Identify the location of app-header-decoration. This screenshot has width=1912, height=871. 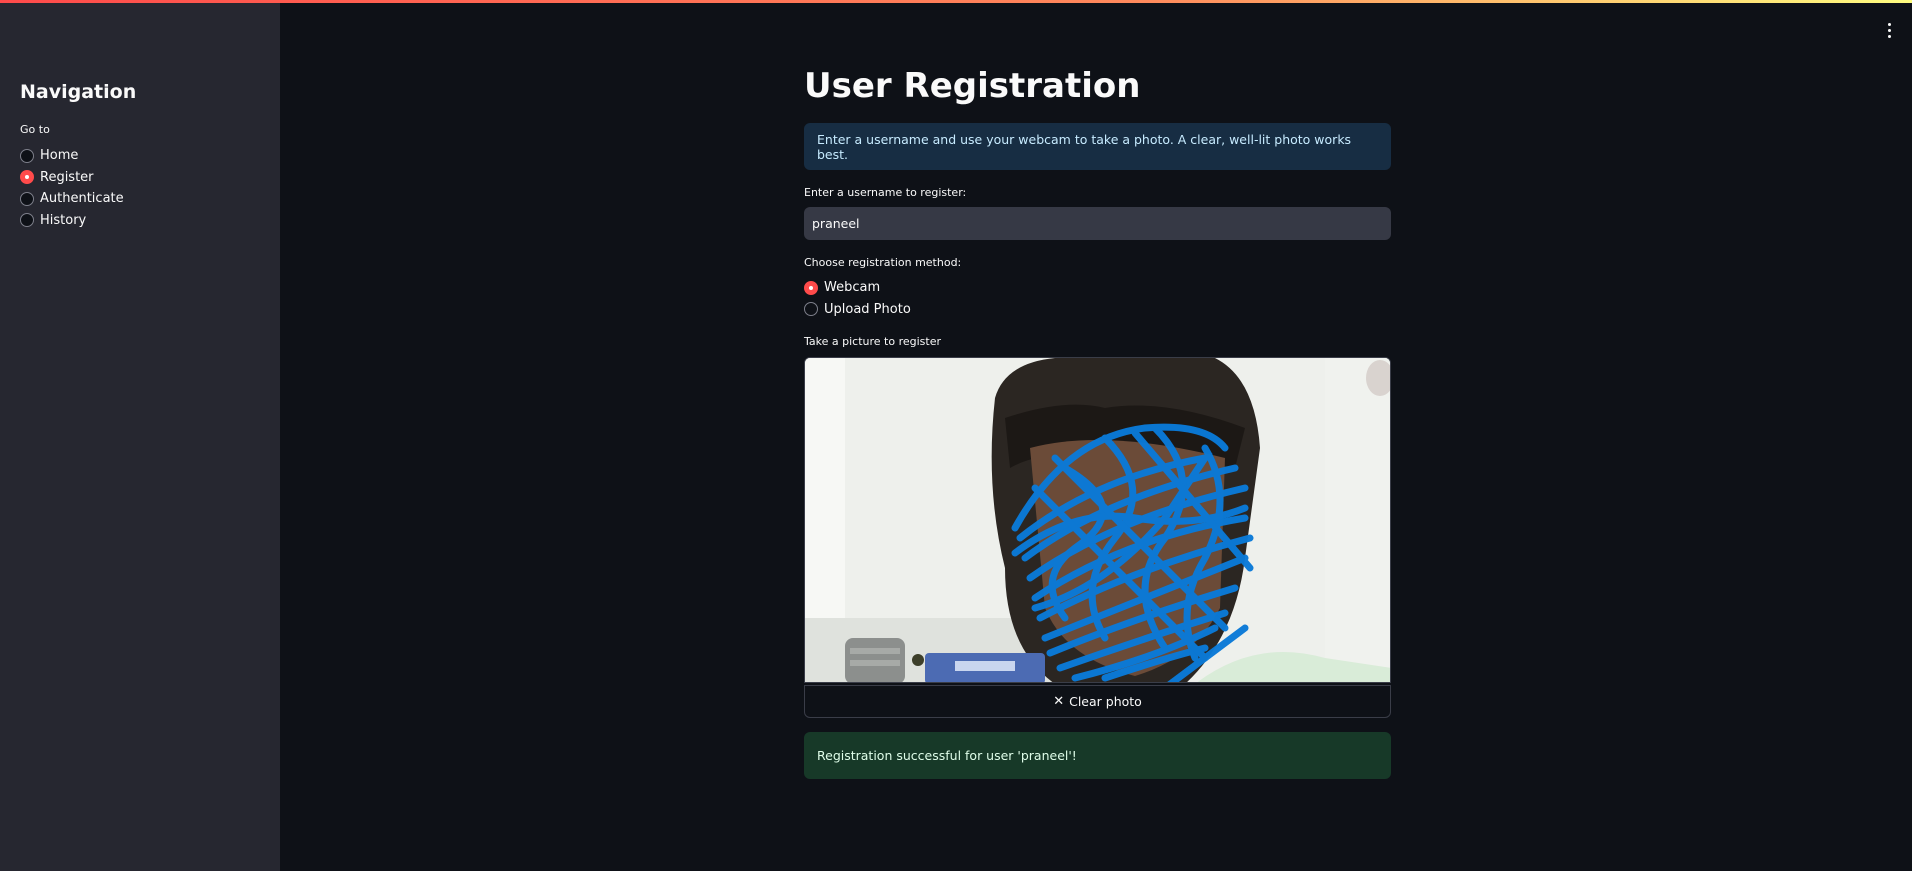
(956, 1).